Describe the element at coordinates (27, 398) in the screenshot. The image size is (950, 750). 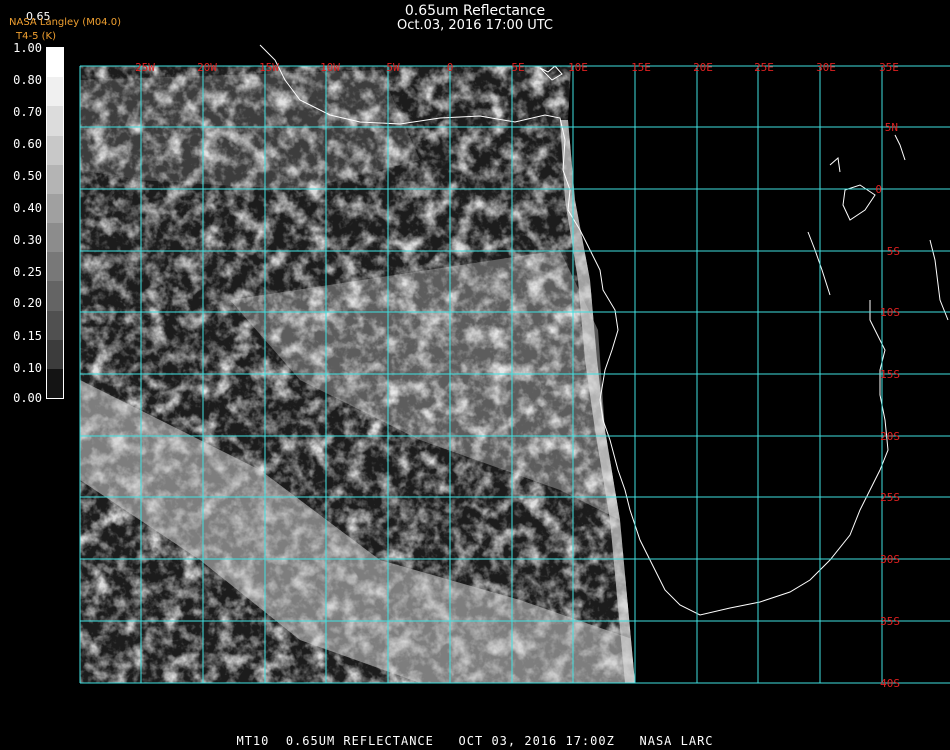
I see `colorbar-tick-label: 0.00` at that location.